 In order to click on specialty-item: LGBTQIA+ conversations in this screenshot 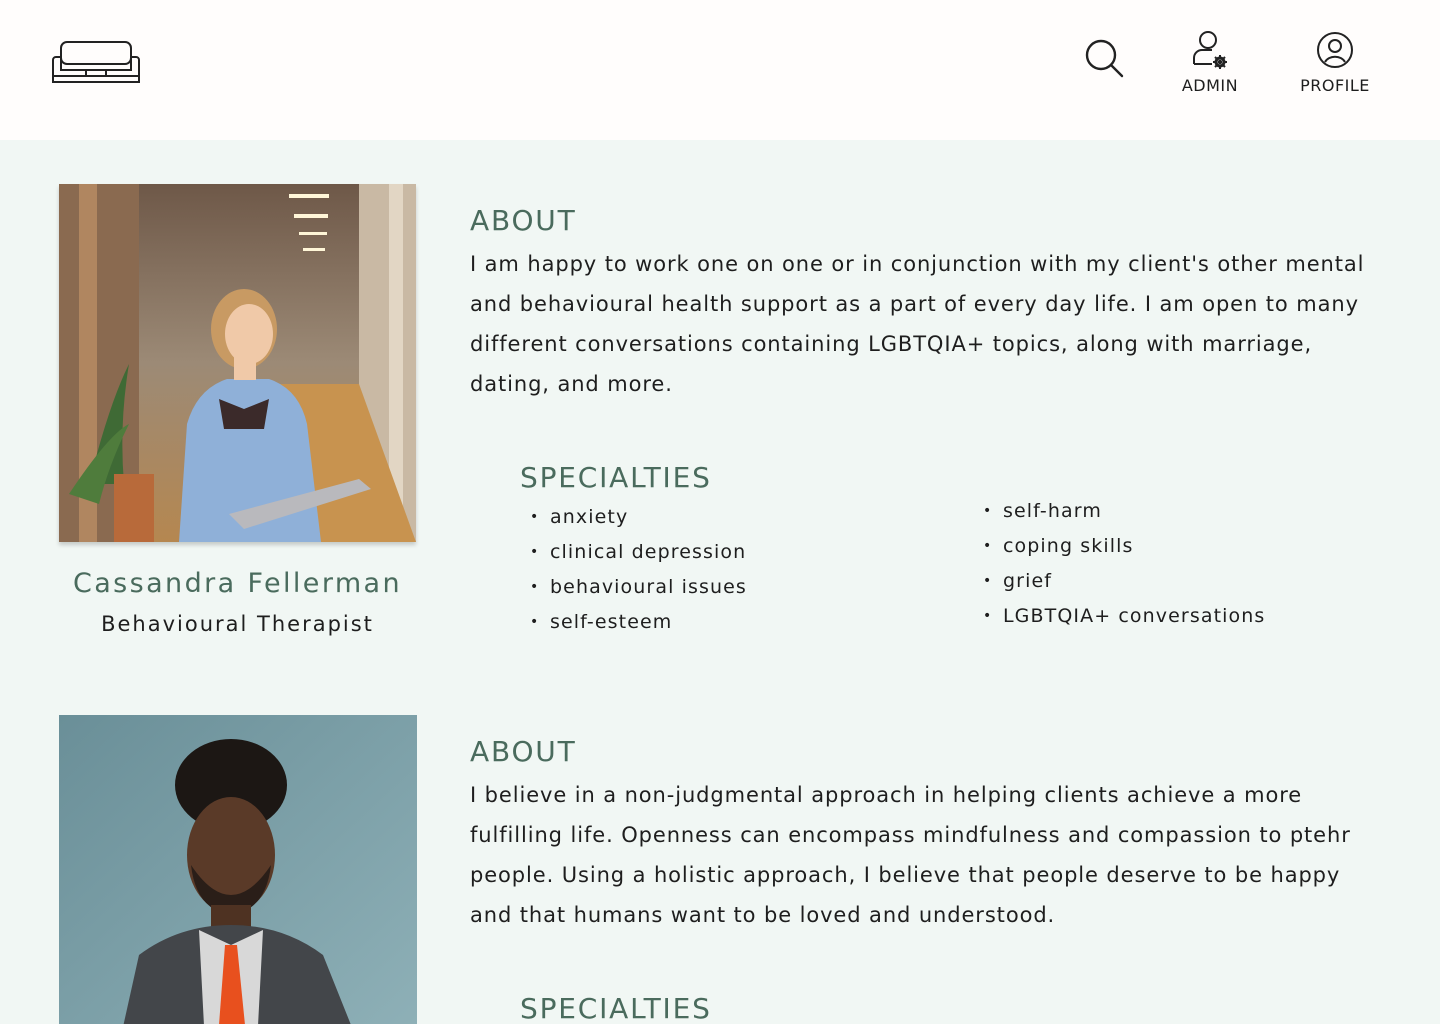, I will do `click(1124, 616)`.